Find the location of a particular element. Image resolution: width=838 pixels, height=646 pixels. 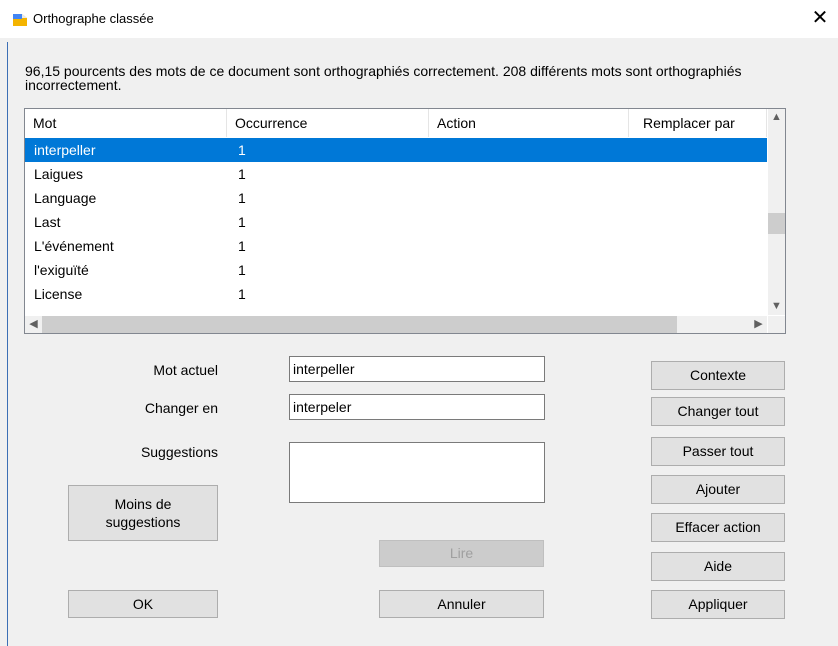

vertical-scroll-thumb is located at coordinates (776, 223).